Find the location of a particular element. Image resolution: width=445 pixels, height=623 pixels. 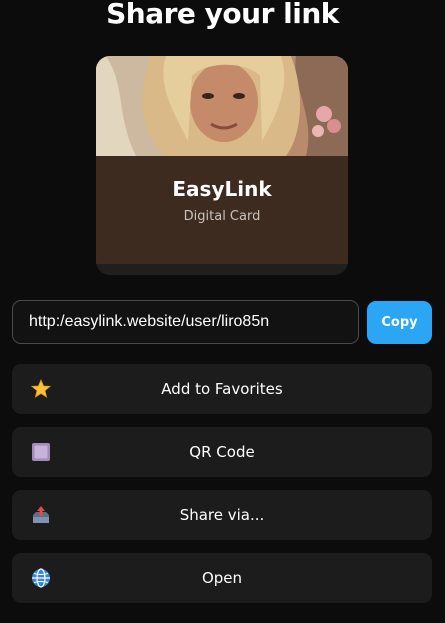

action-label: QR Code is located at coordinates (222, 452).